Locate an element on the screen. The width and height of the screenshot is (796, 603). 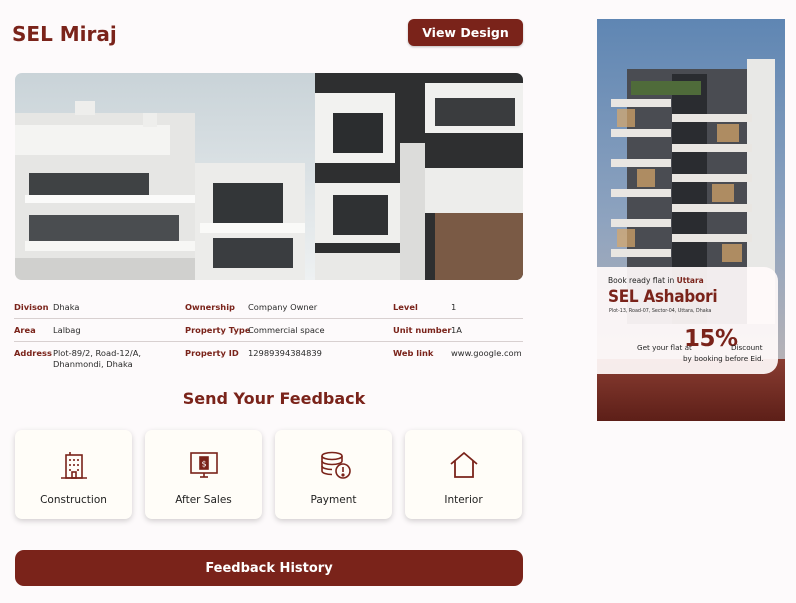
promo-project-name: SEL Ashabori is located at coordinates (663, 297).